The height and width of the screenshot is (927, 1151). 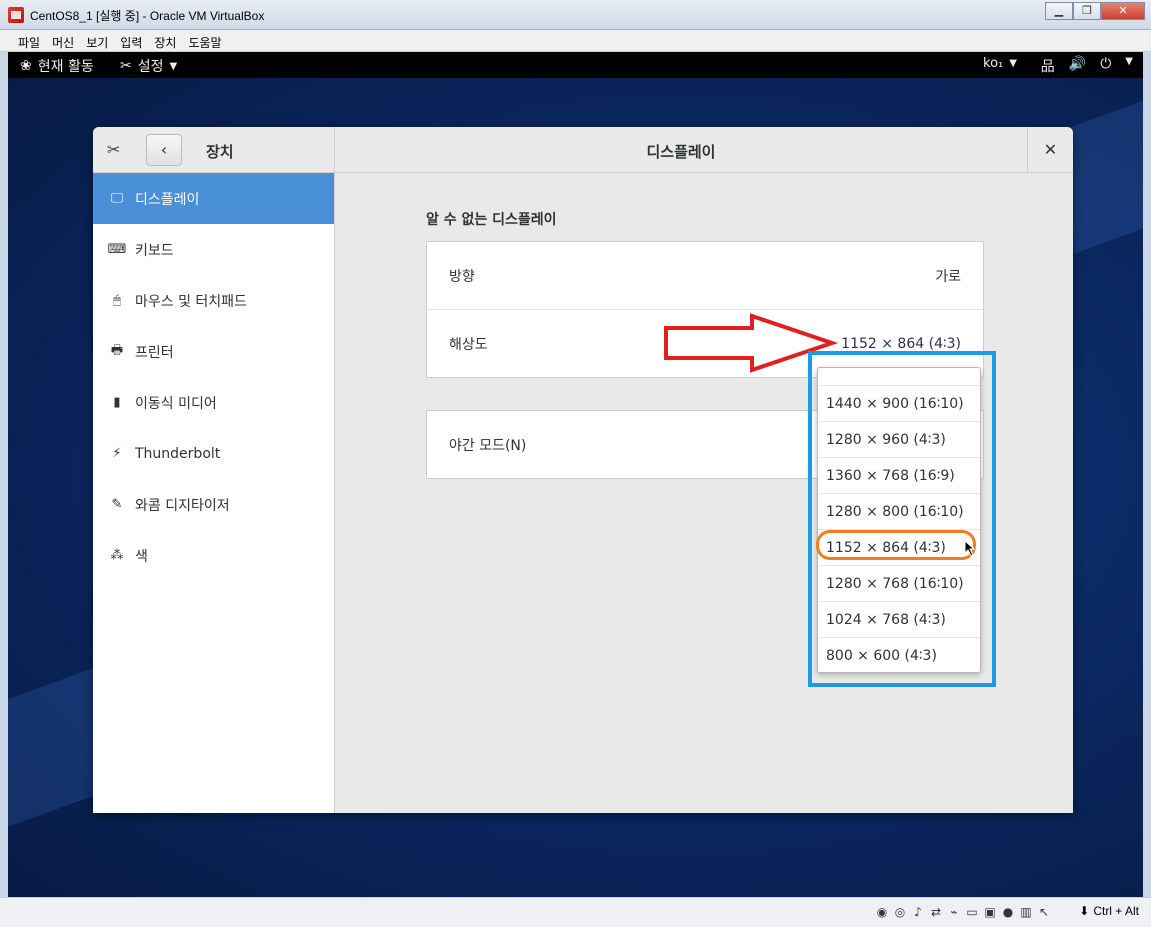 What do you see at coordinates (117, 249) in the screenshot?
I see `keyboard-icon: ⌨` at bounding box center [117, 249].